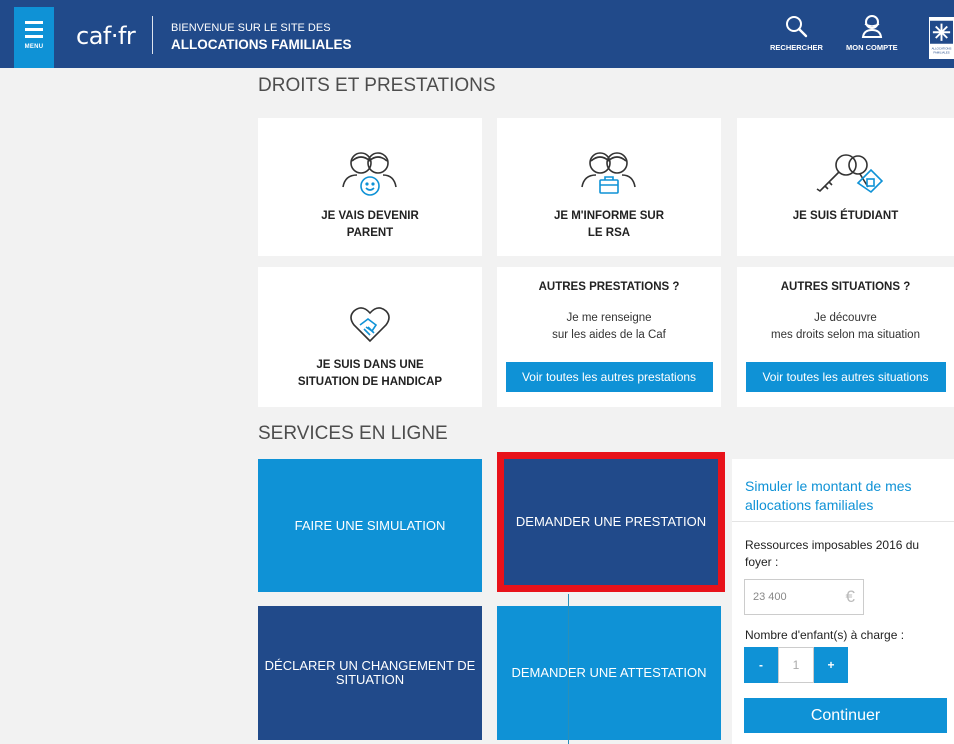 The width and height of the screenshot is (954, 744). What do you see at coordinates (609, 216) in the screenshot?
I see `card-title-line1: JE M'INFORME SUR` at bounding box center [609, 216].